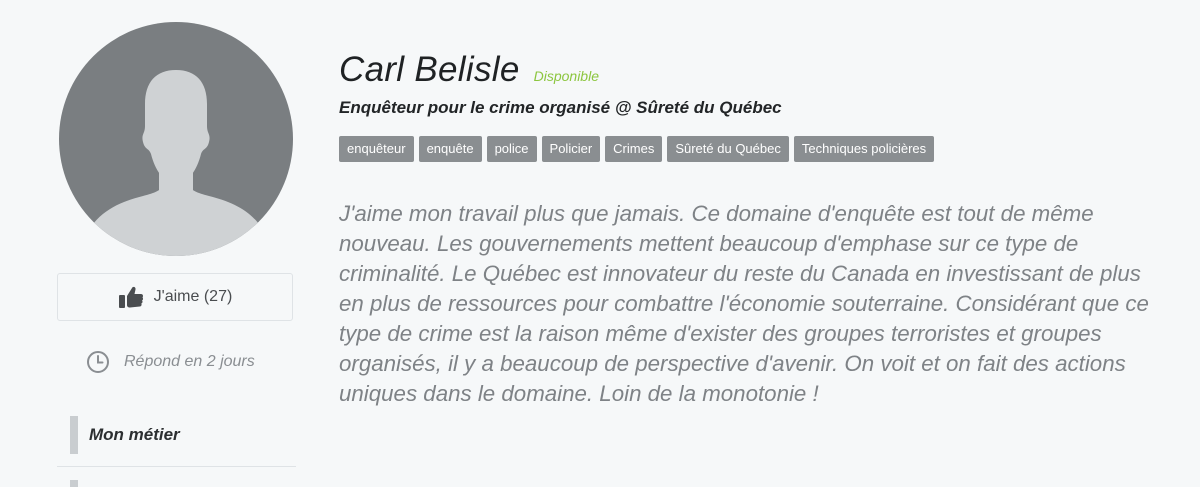 The image size is (1200, 487). I want to click on divider, so click(176, 466).